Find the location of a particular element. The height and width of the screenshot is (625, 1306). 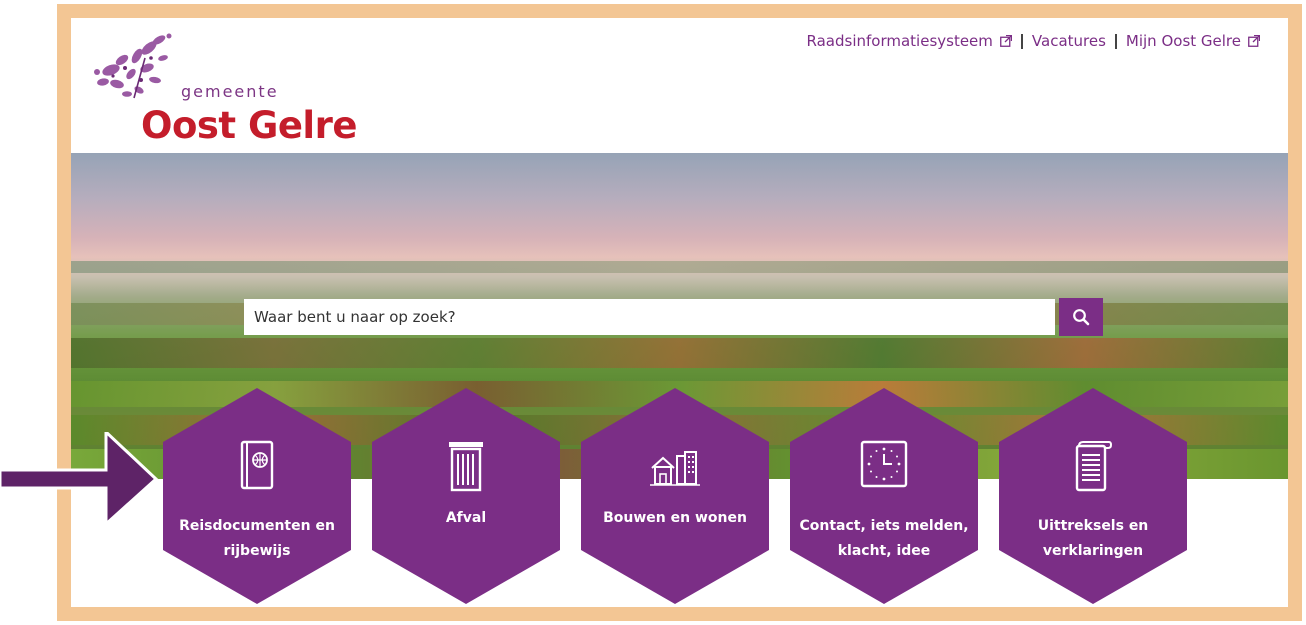

search-bar is located at coordinates (674, 317).